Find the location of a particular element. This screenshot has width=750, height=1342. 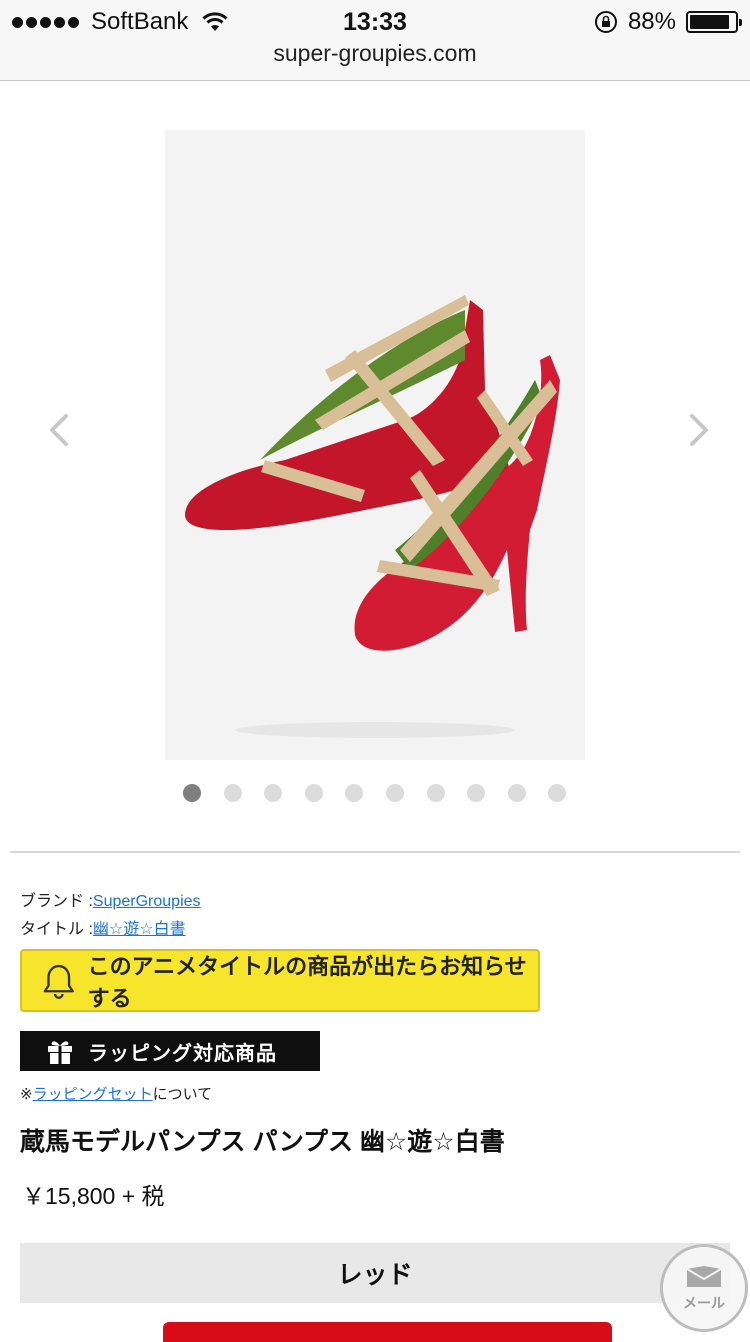

brand-row: ブランド :SuperGroupies is located at coordinates (110, 899).